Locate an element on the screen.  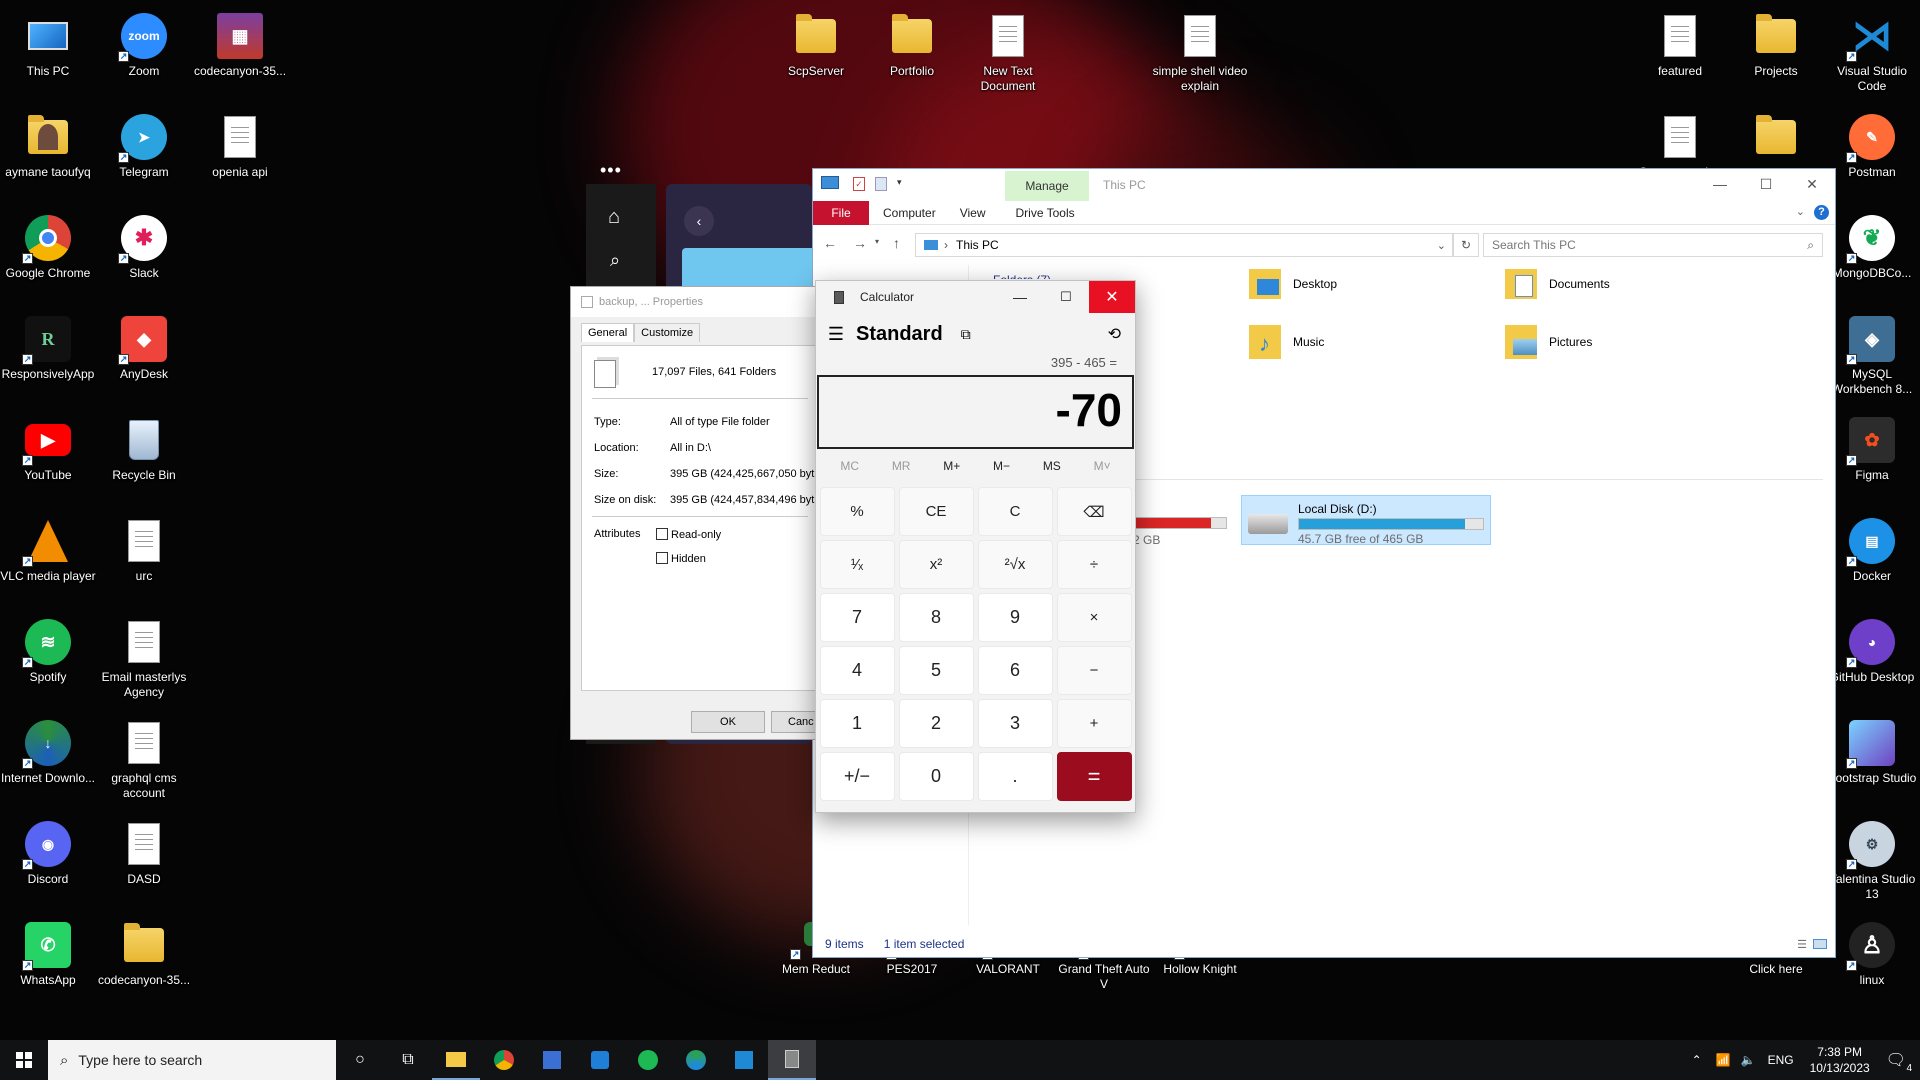
explorer-titlebar: ✓ ▾ Manage This PC — ☐ ✕ is located at coordinates (1324, 185).